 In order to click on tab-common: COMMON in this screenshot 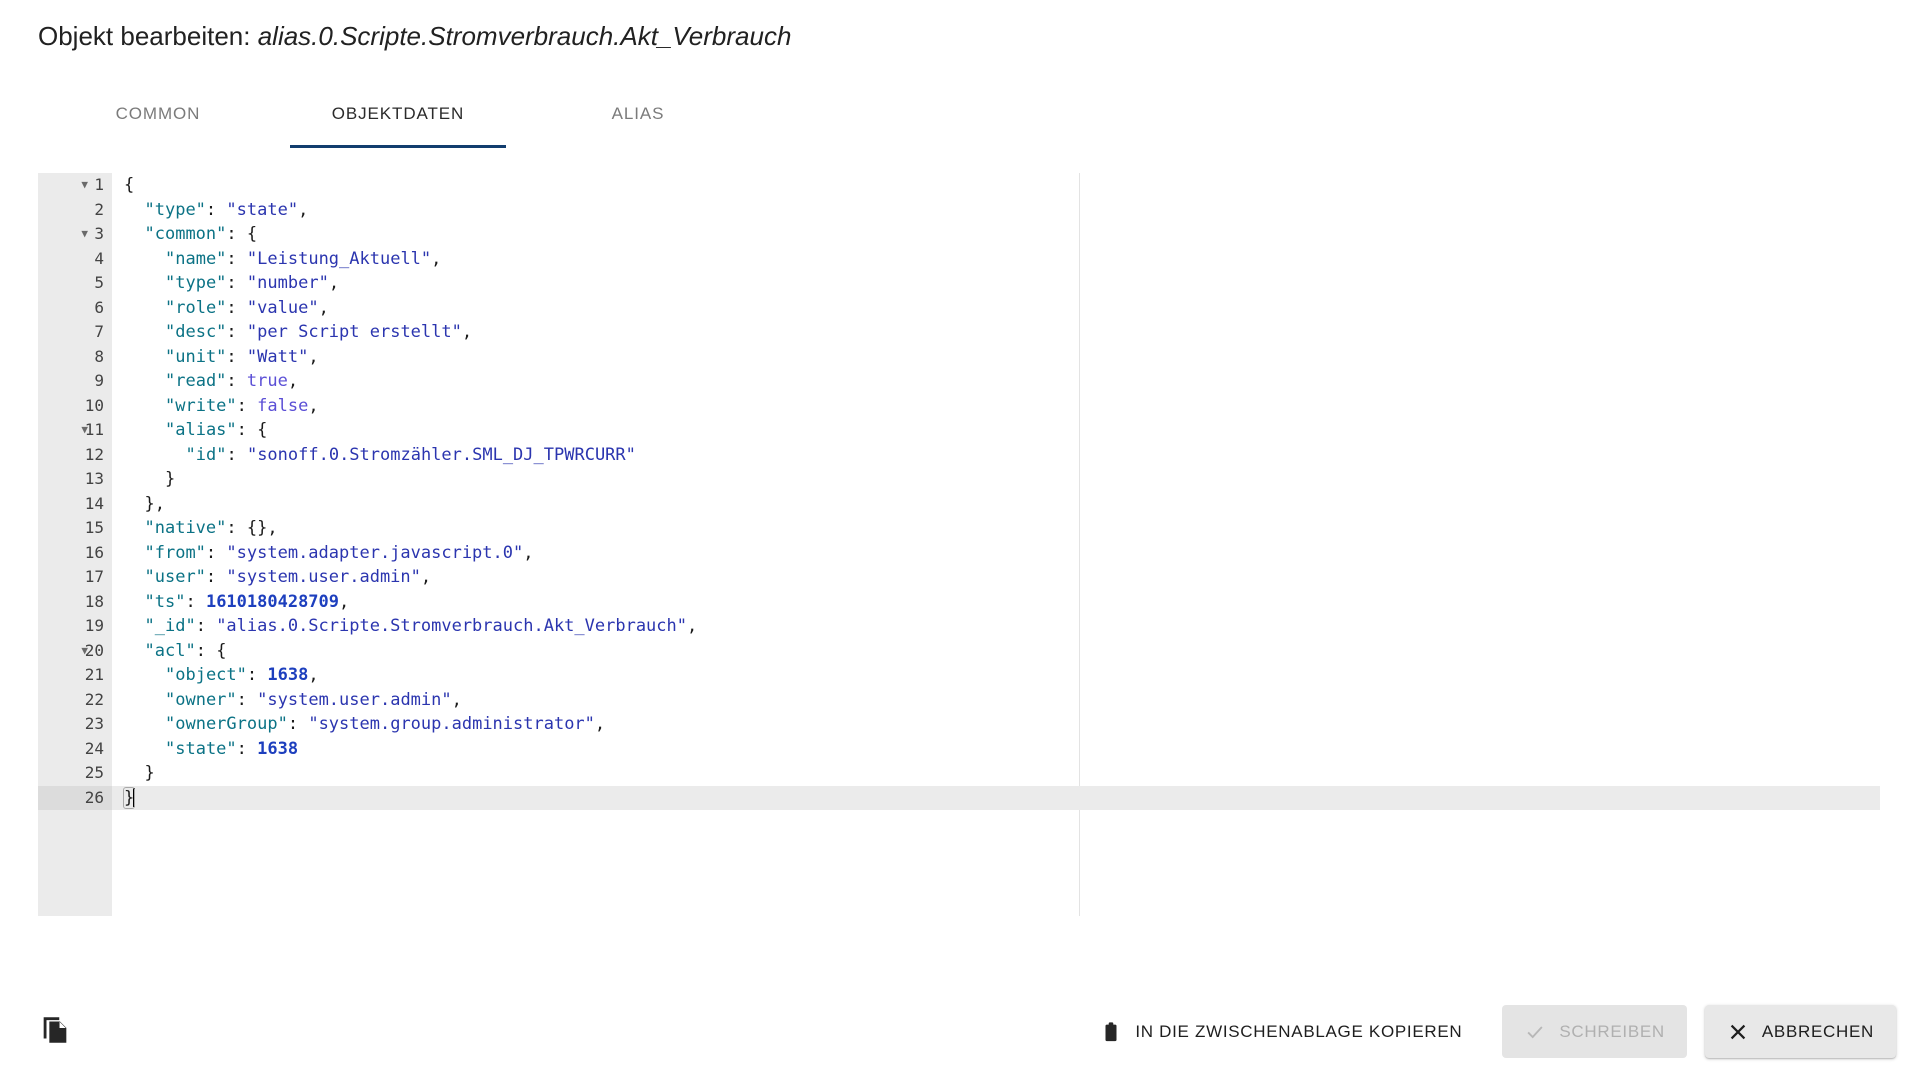, I will do `click(158, 116)`.